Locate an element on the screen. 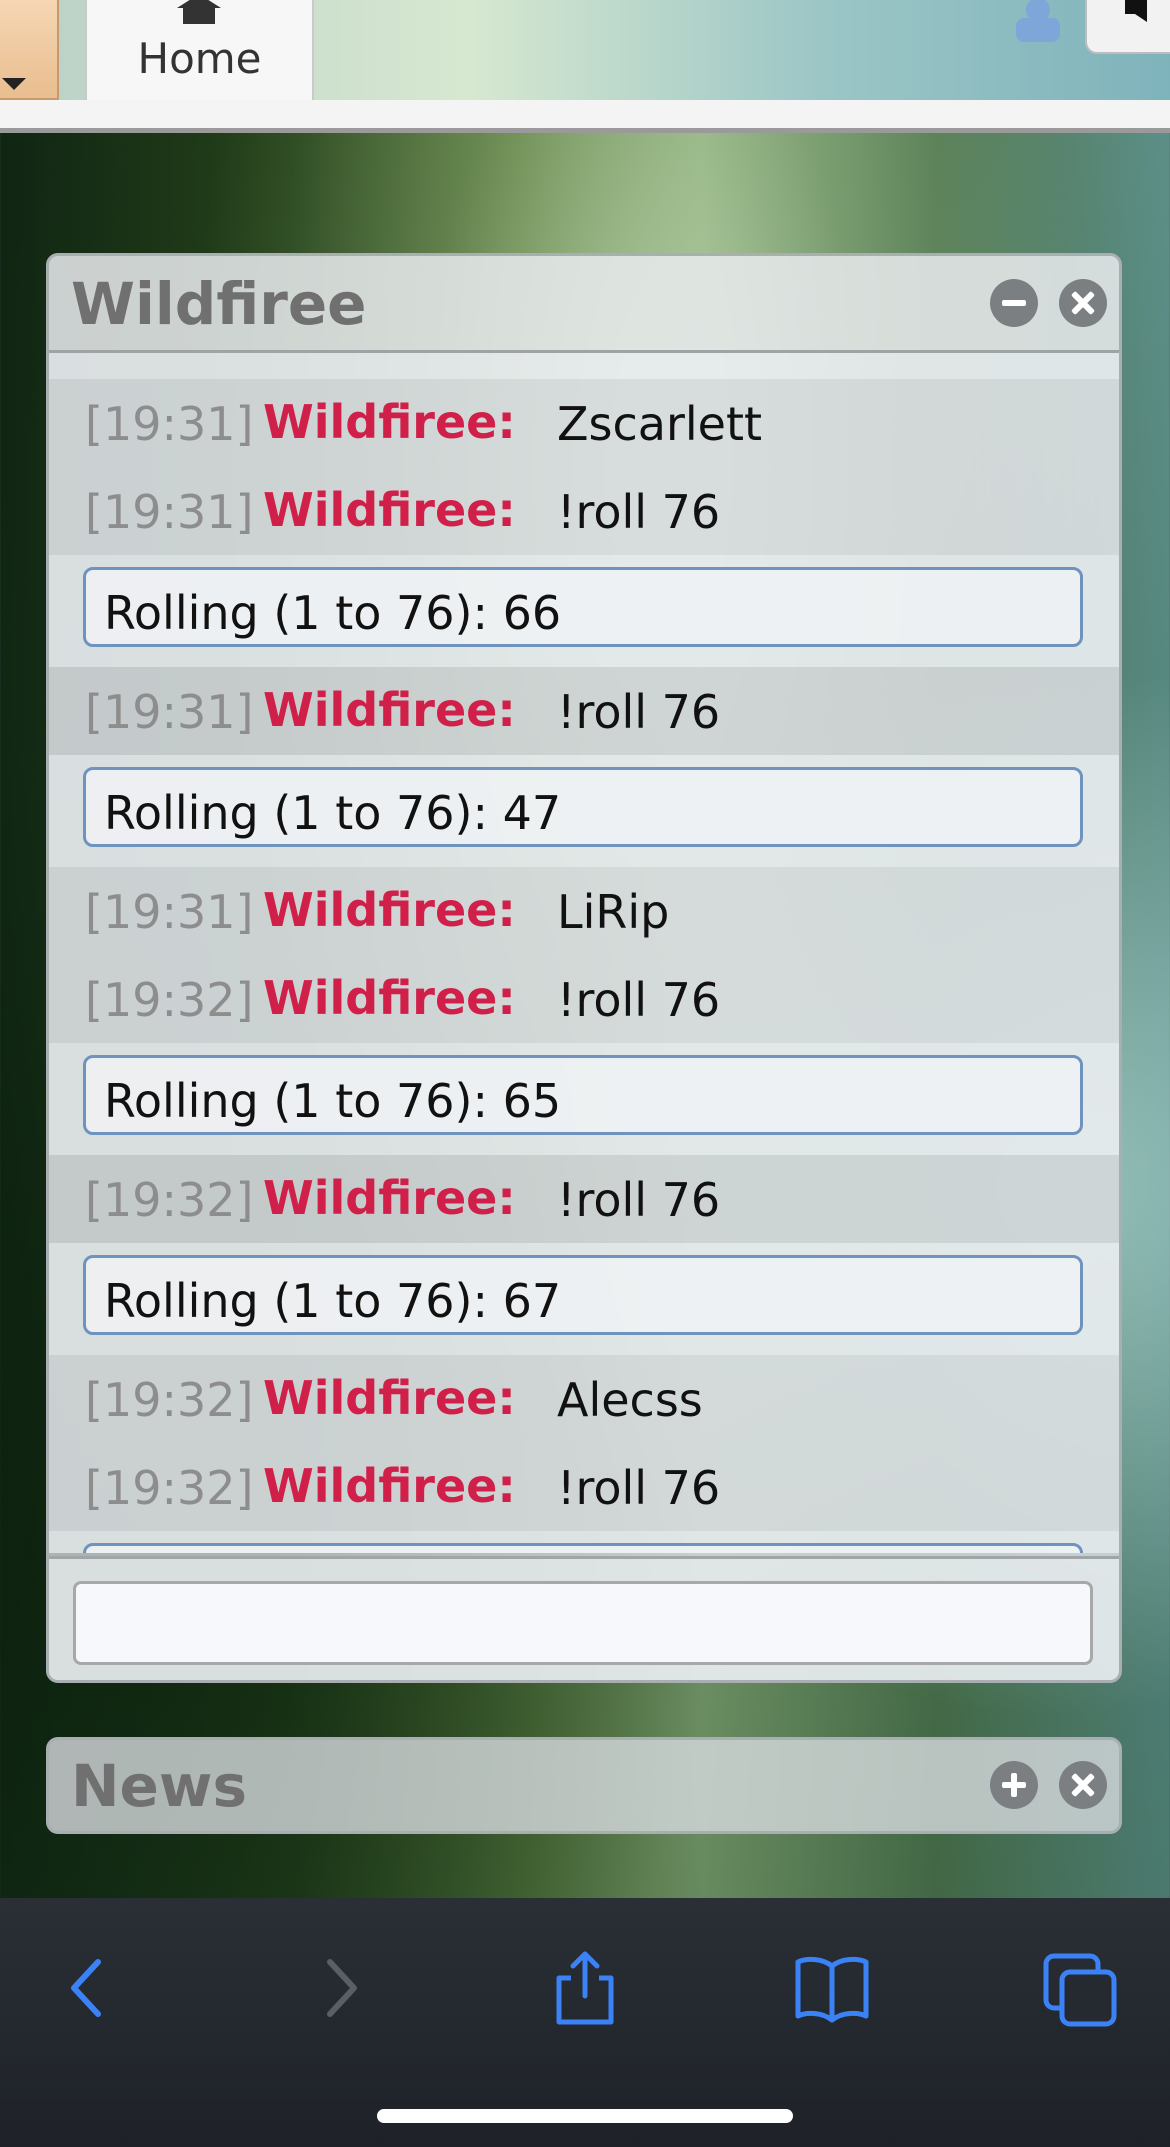  book-icon is located at coordinates (832, 1988).